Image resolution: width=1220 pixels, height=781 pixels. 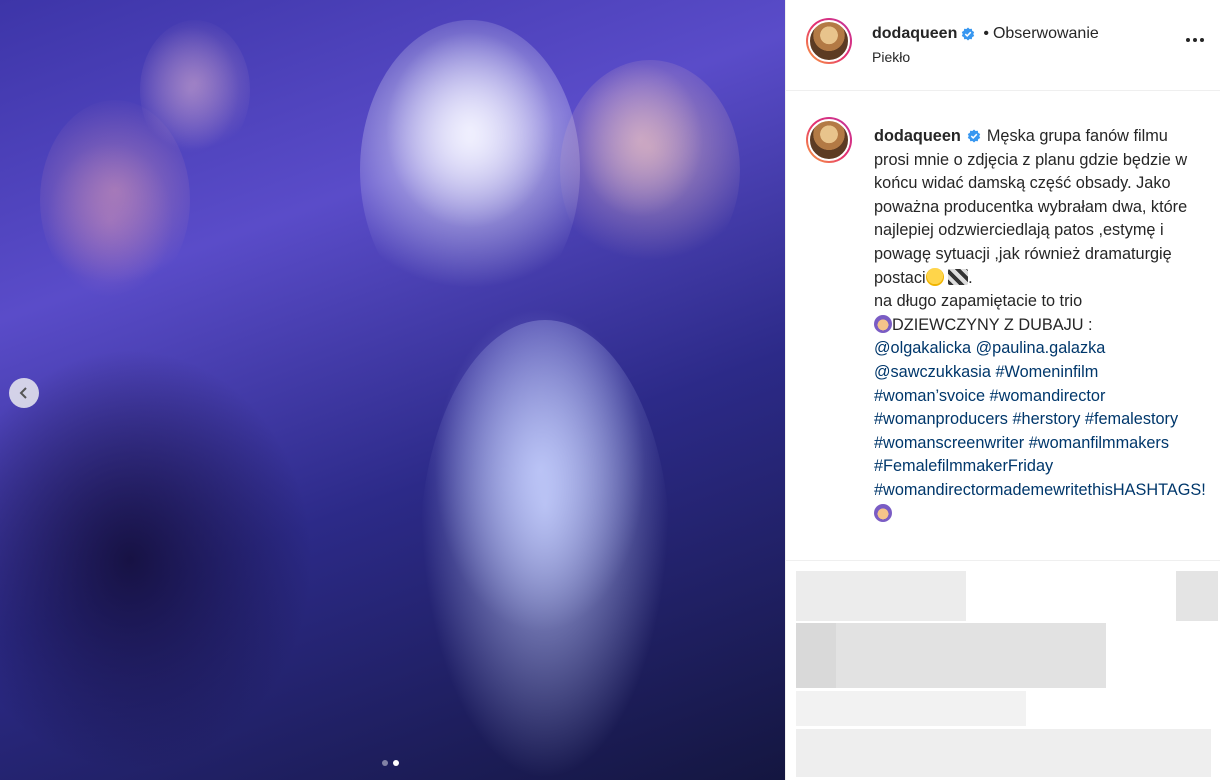 I want to click on smirk-emoji-icon, so click(x=934, y=276).